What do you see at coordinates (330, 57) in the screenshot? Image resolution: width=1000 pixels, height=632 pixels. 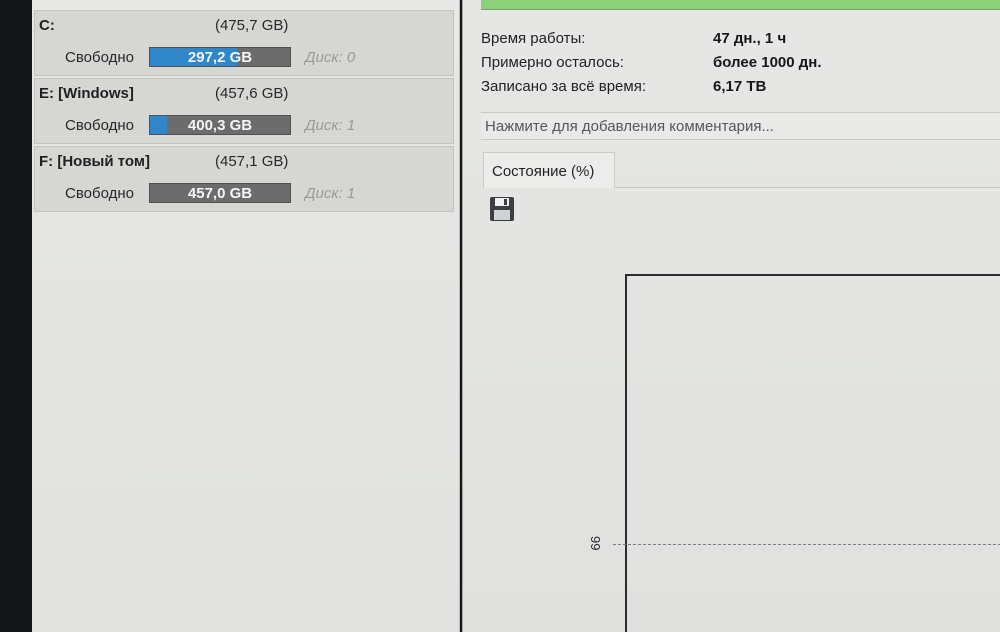 I see `disk-label: Диск: 0` at bounding box center [330, 57].